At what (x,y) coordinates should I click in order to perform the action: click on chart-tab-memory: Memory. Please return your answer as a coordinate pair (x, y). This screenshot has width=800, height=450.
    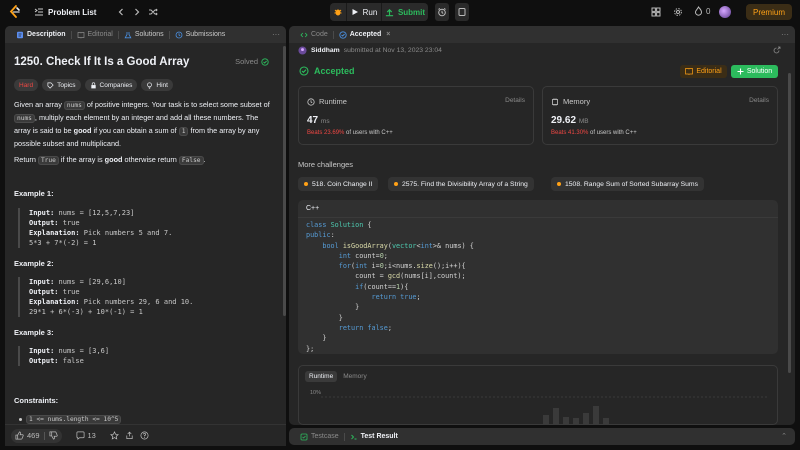
    Looking at the image, I should click on (354, 376).